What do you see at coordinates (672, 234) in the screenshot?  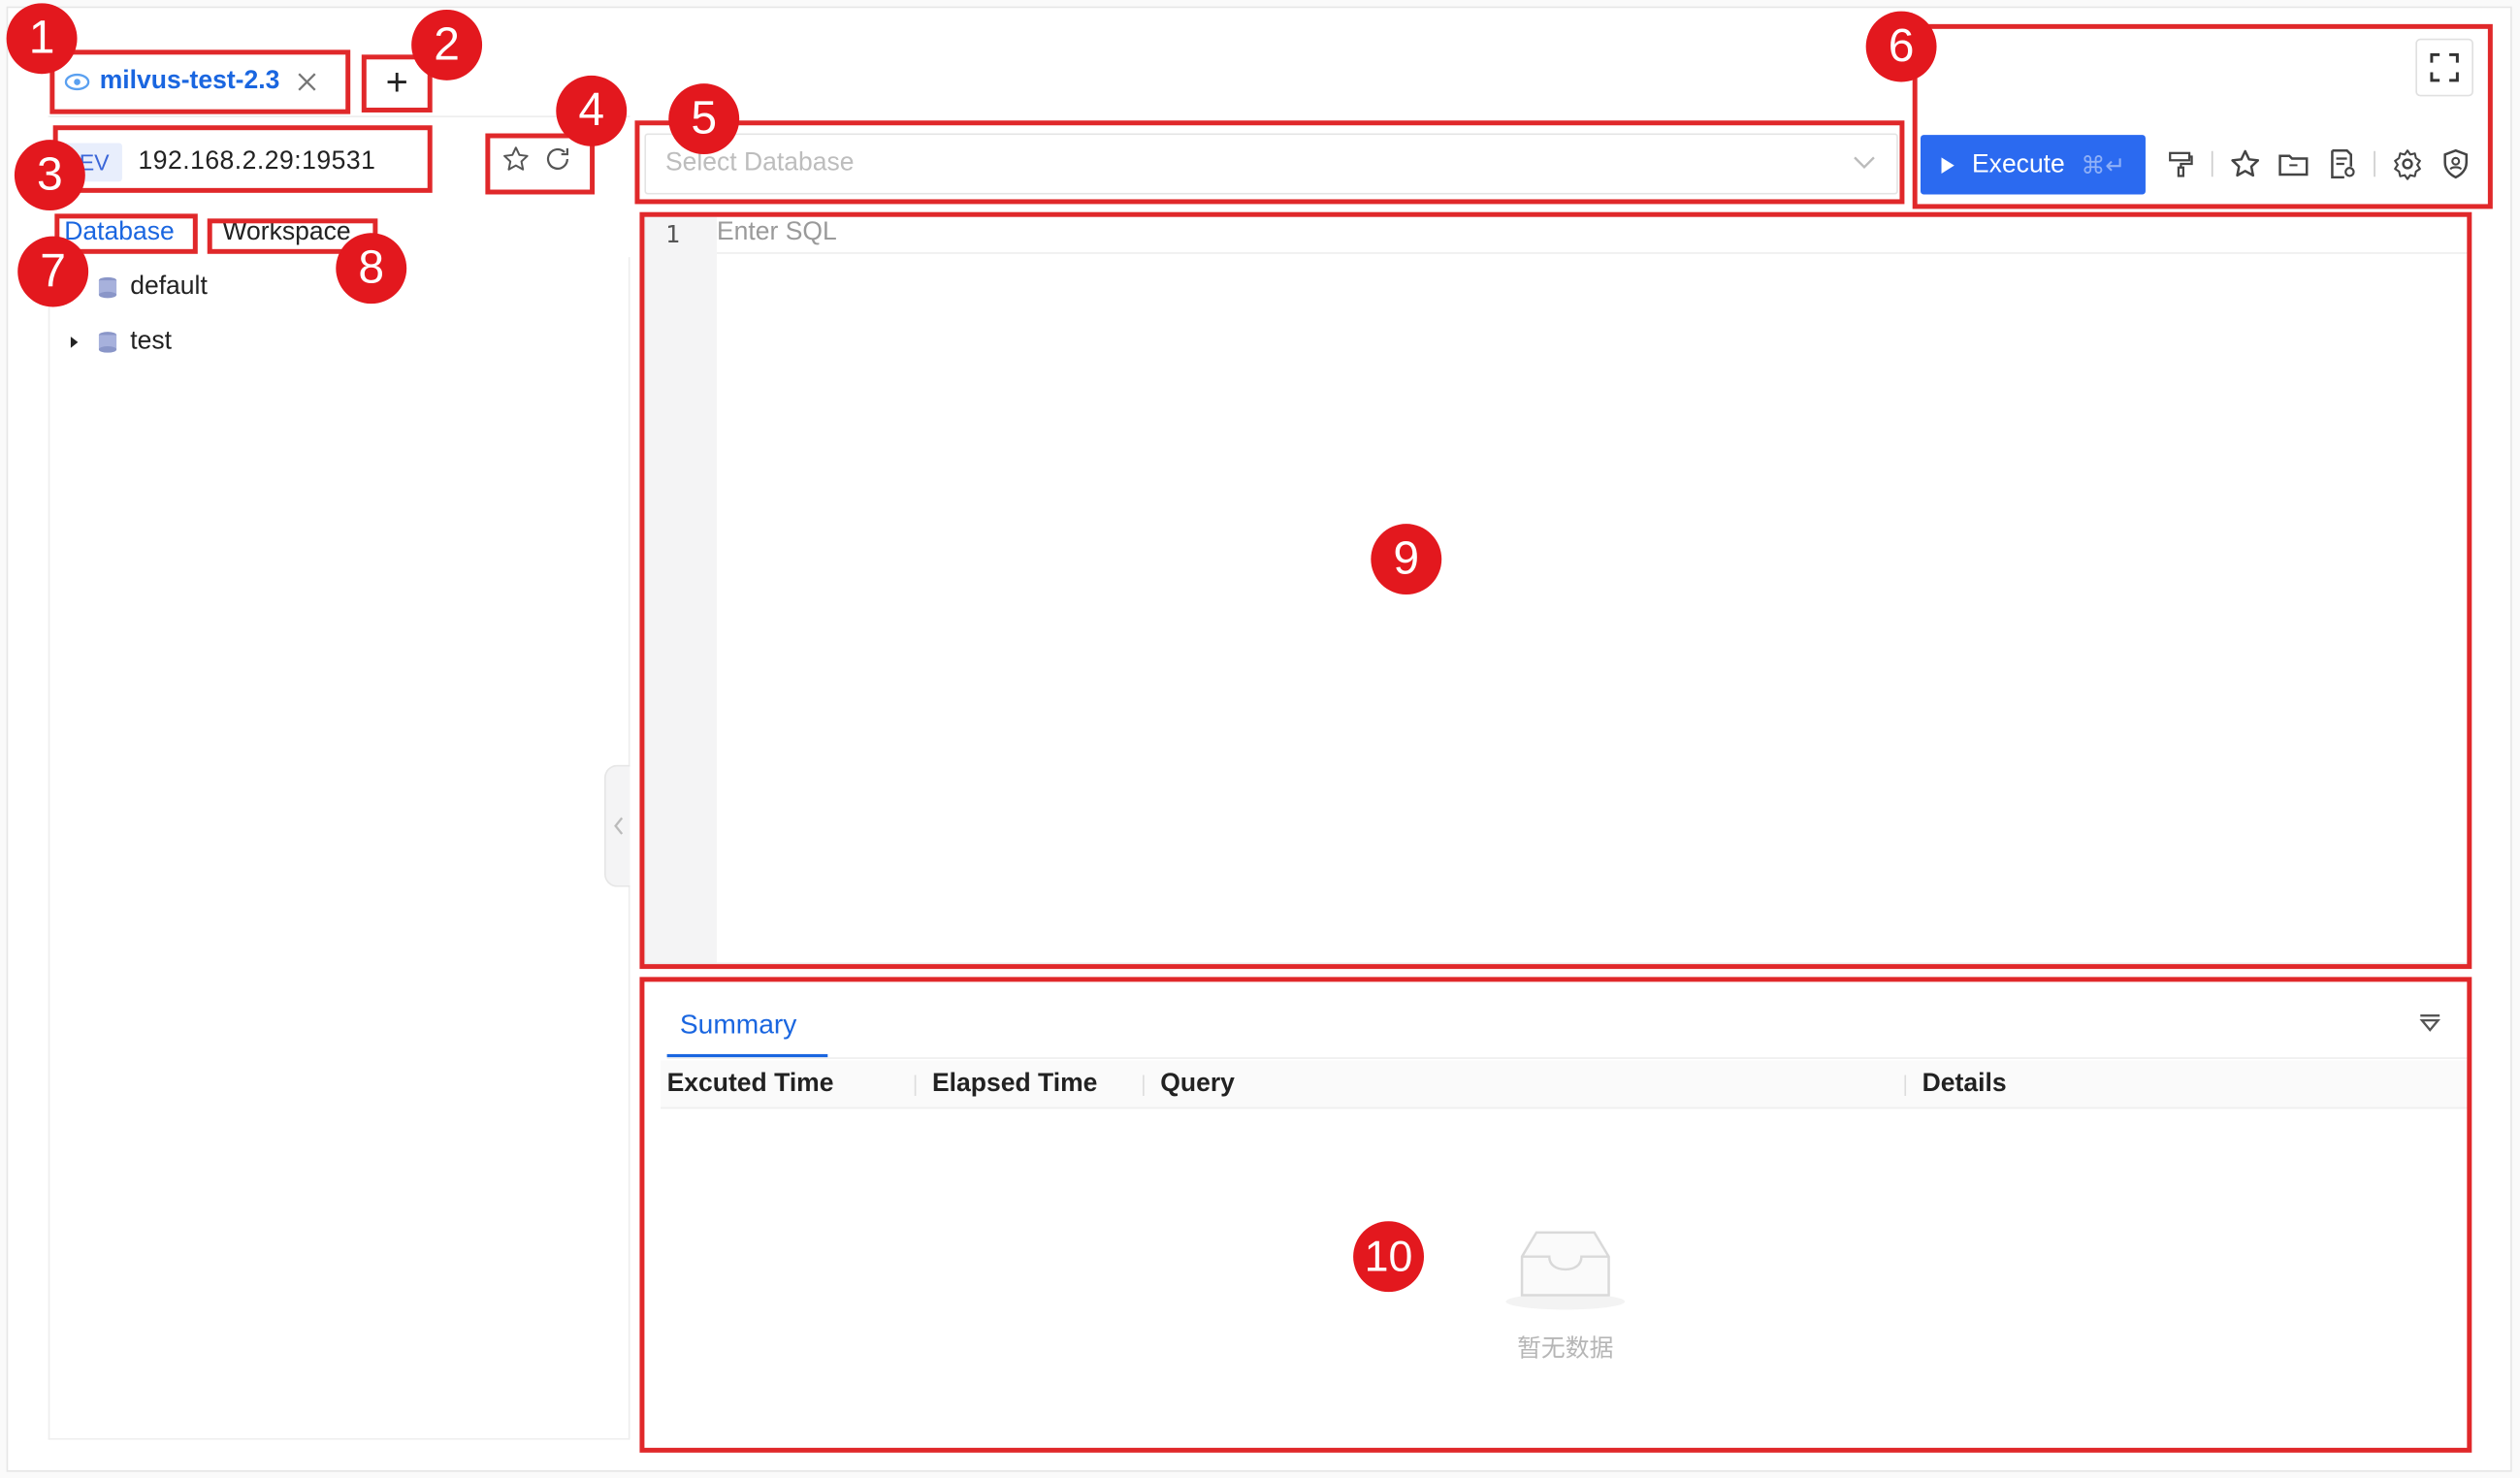 I see `line-number: 1` at bounding box center [672, 234].